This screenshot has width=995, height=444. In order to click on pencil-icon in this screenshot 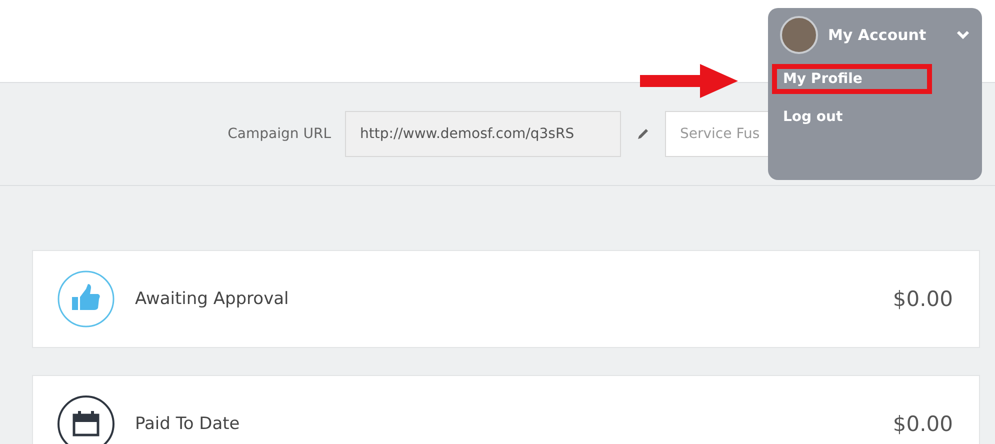, I will do `click(643, 134)`.